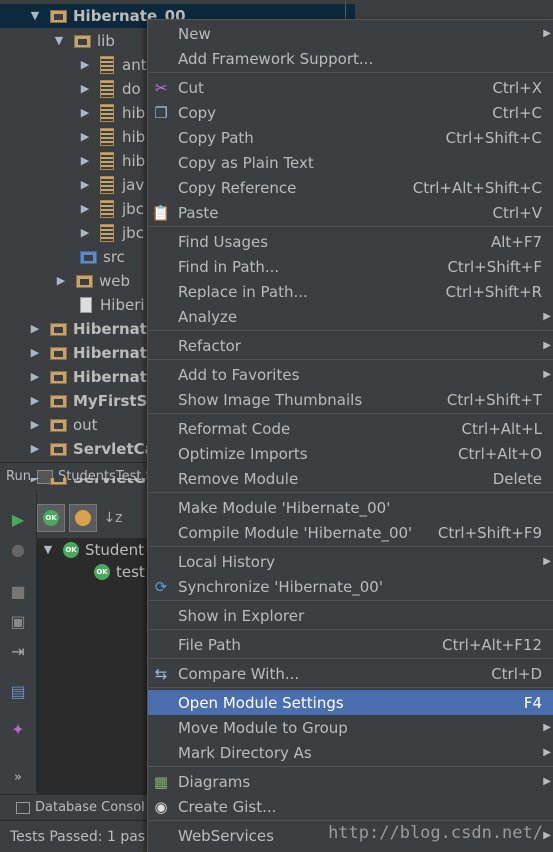 The height and width of the screenshot is (852, 553). What do you see at coordinates (350, 586) in the screenshot?
I see `menu-item-synchronize: ⟳ Synchronize 'Hibernate_00'` at bounding box center [350, 586].